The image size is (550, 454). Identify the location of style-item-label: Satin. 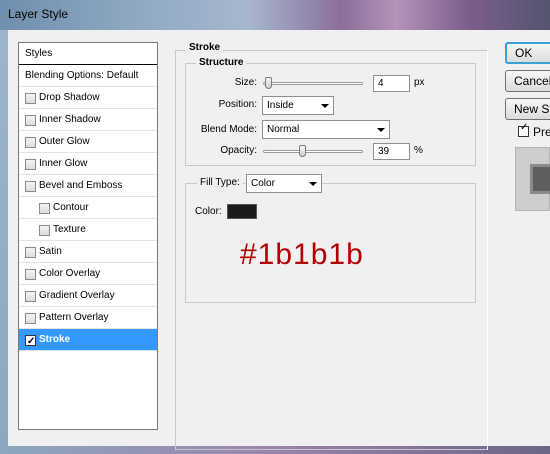
(50, 251).